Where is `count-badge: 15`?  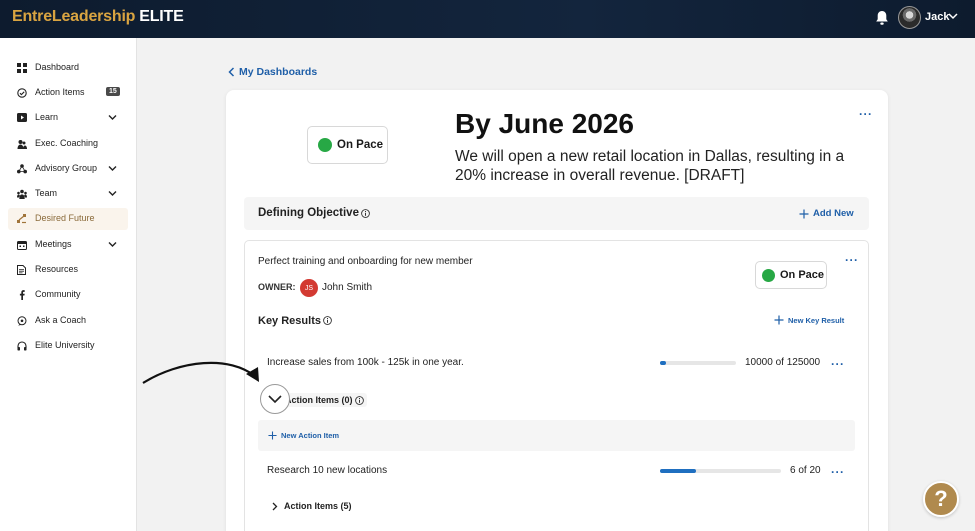 count-badge: 15 is located at coordinates (113, 91).